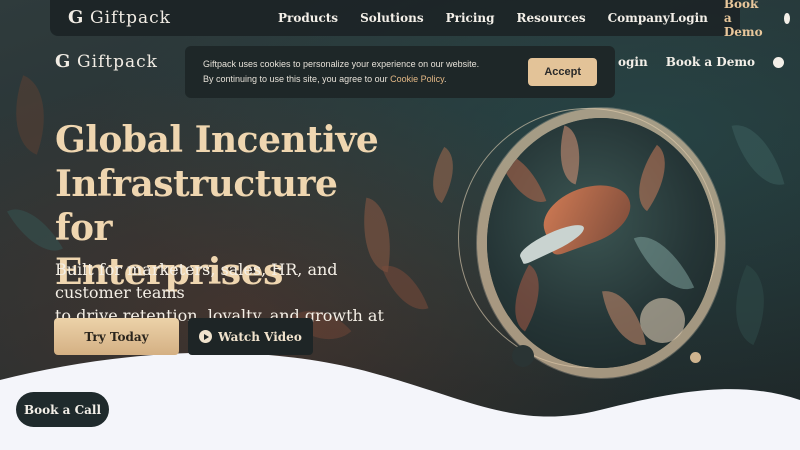 The image size is (800, 450). What do you see at coordinates (417, 79) in the screenshot?
I see `cookie-policy-link: Cookie Policy` at bounding box center [417, 79].